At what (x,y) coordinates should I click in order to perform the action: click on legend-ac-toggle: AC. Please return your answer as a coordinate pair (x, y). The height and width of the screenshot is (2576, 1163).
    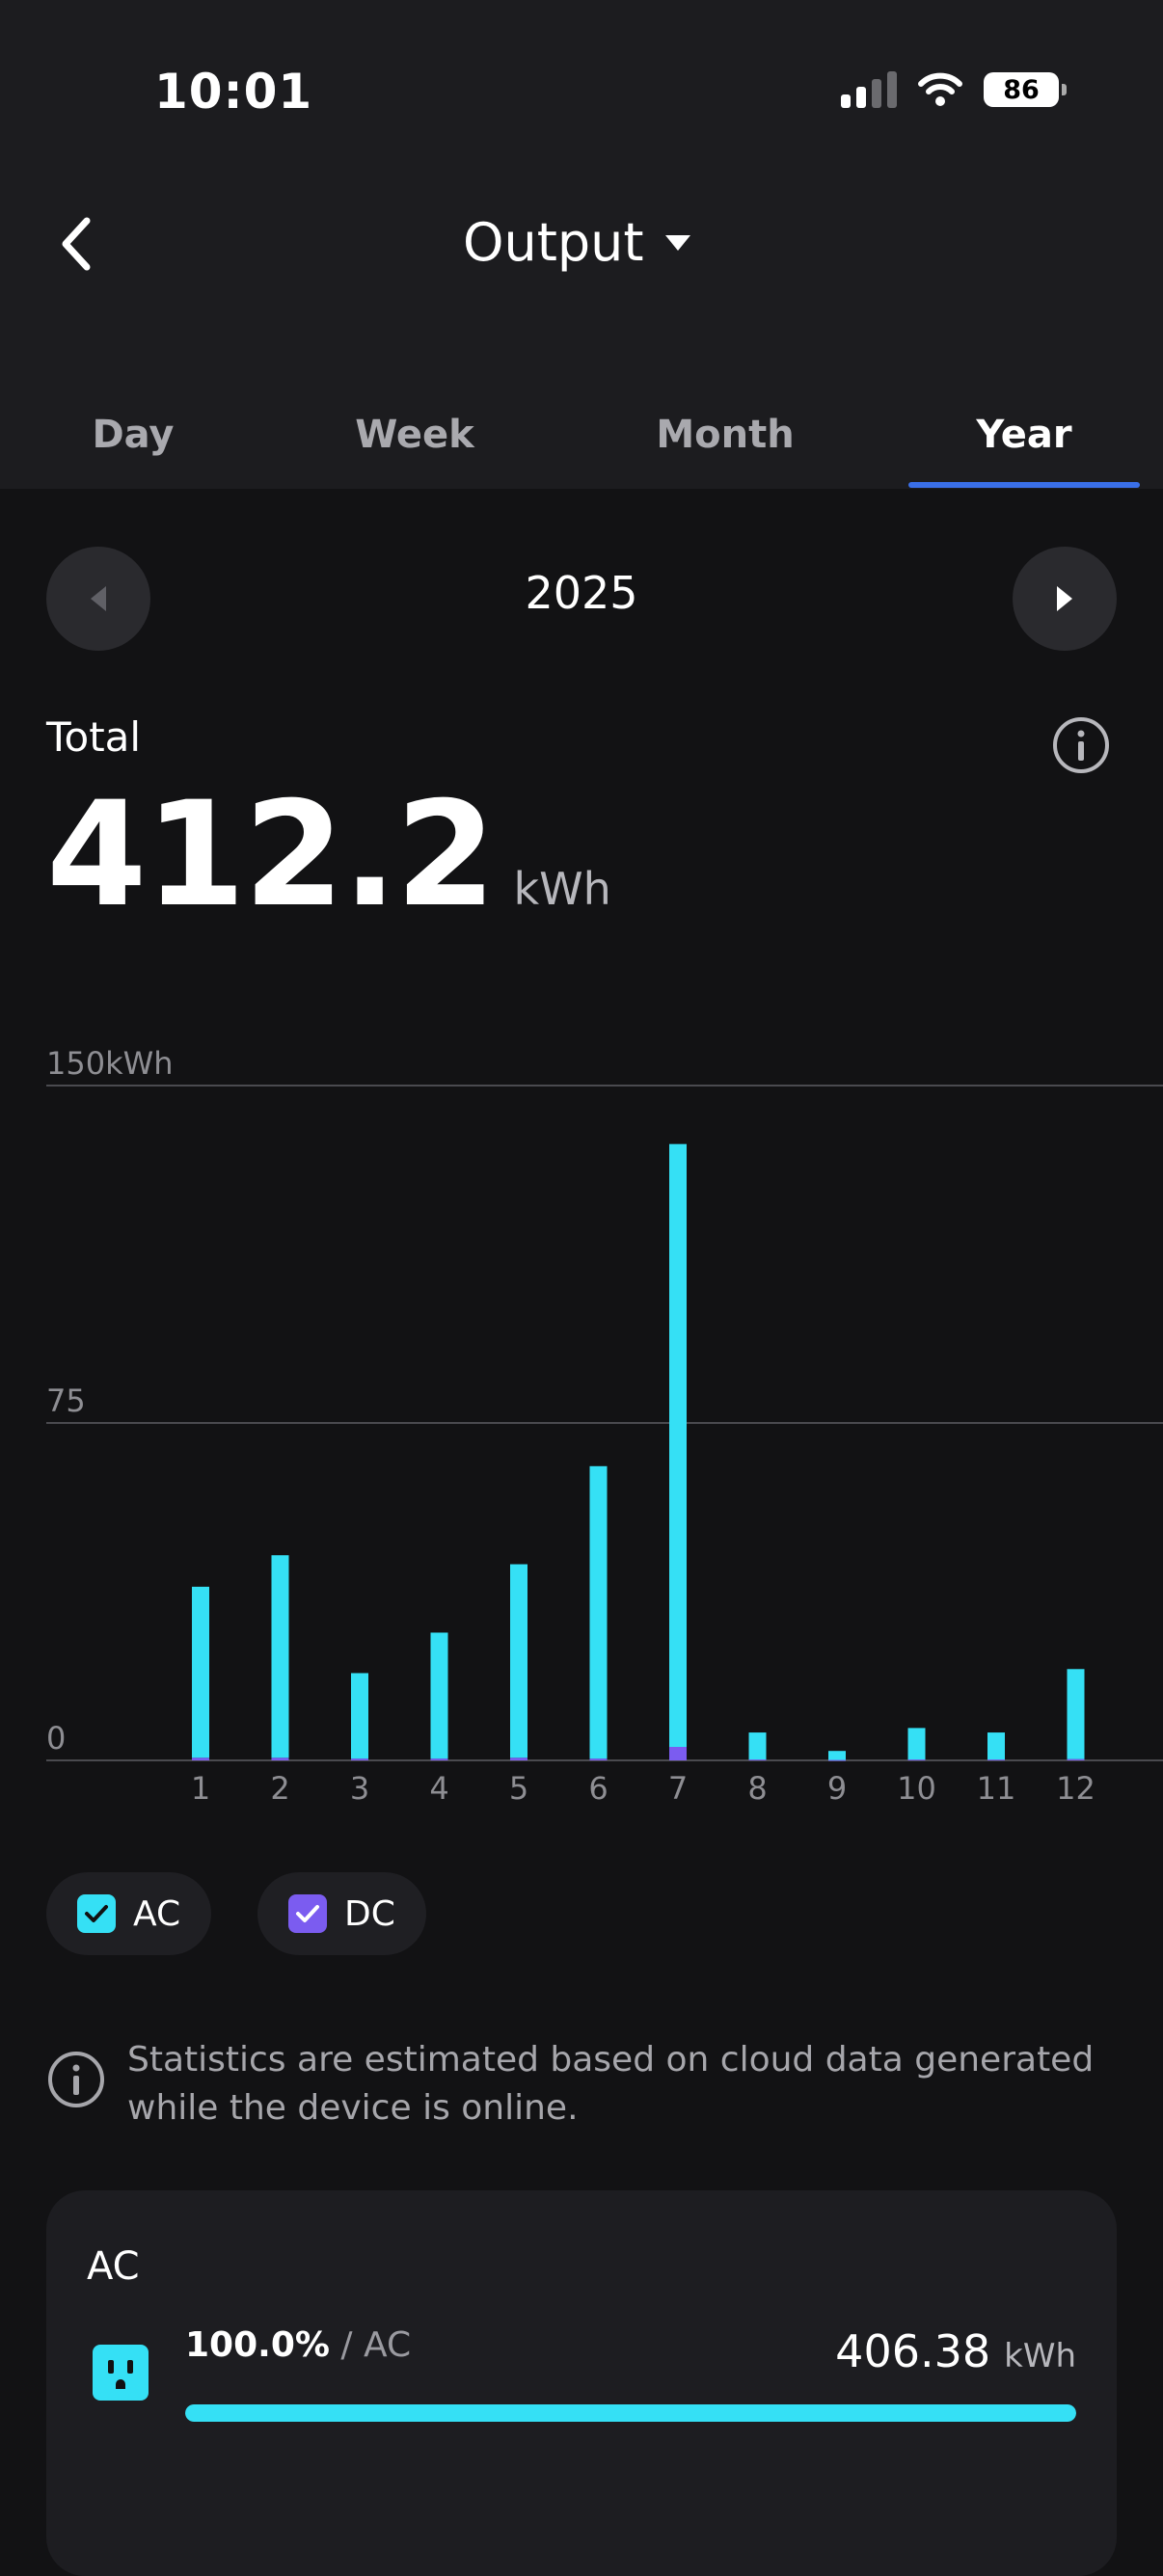
    Looking at the image, I should click on (129, 1914).